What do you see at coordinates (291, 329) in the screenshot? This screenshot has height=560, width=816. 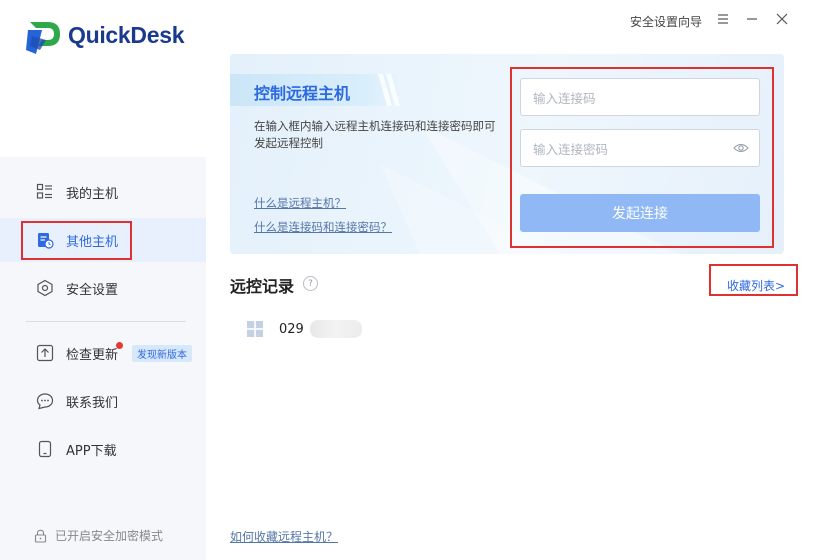 I see `record-name: 029` at bounding box center [291, 329].